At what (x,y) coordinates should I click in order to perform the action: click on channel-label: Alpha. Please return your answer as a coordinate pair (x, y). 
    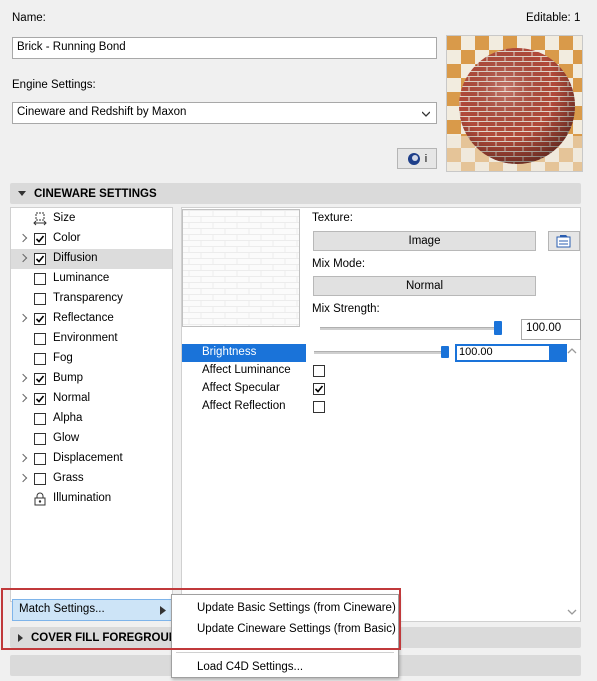
    Looking at the image, I should click on (68, 418).